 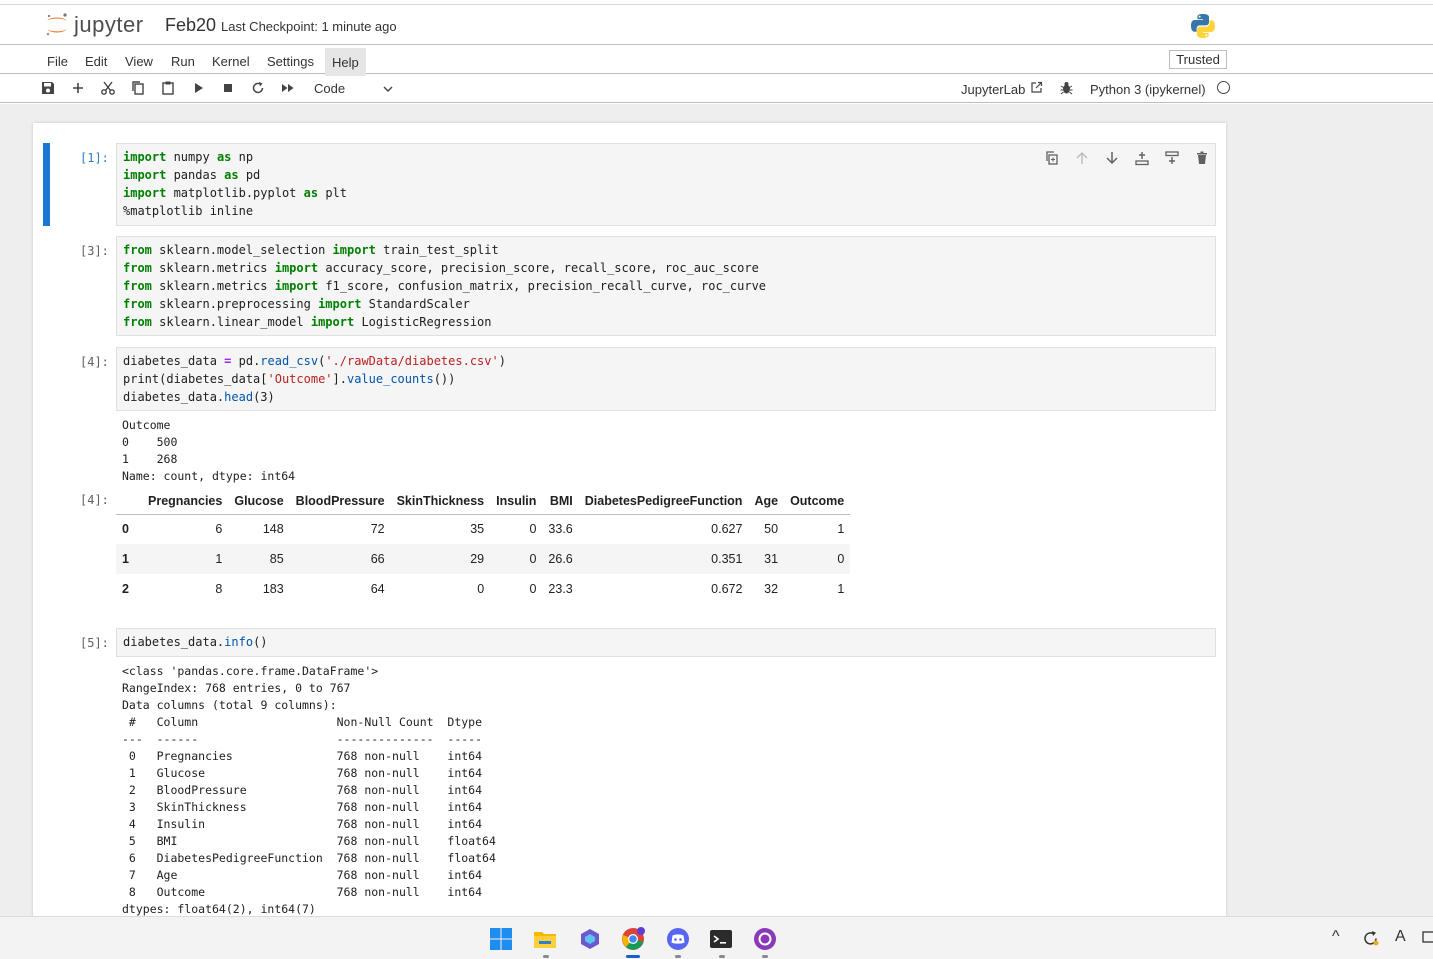 What do you see at coordinates (48, 88) in the screenshot?
I see `save-icon` at bounding box center [48, 88].